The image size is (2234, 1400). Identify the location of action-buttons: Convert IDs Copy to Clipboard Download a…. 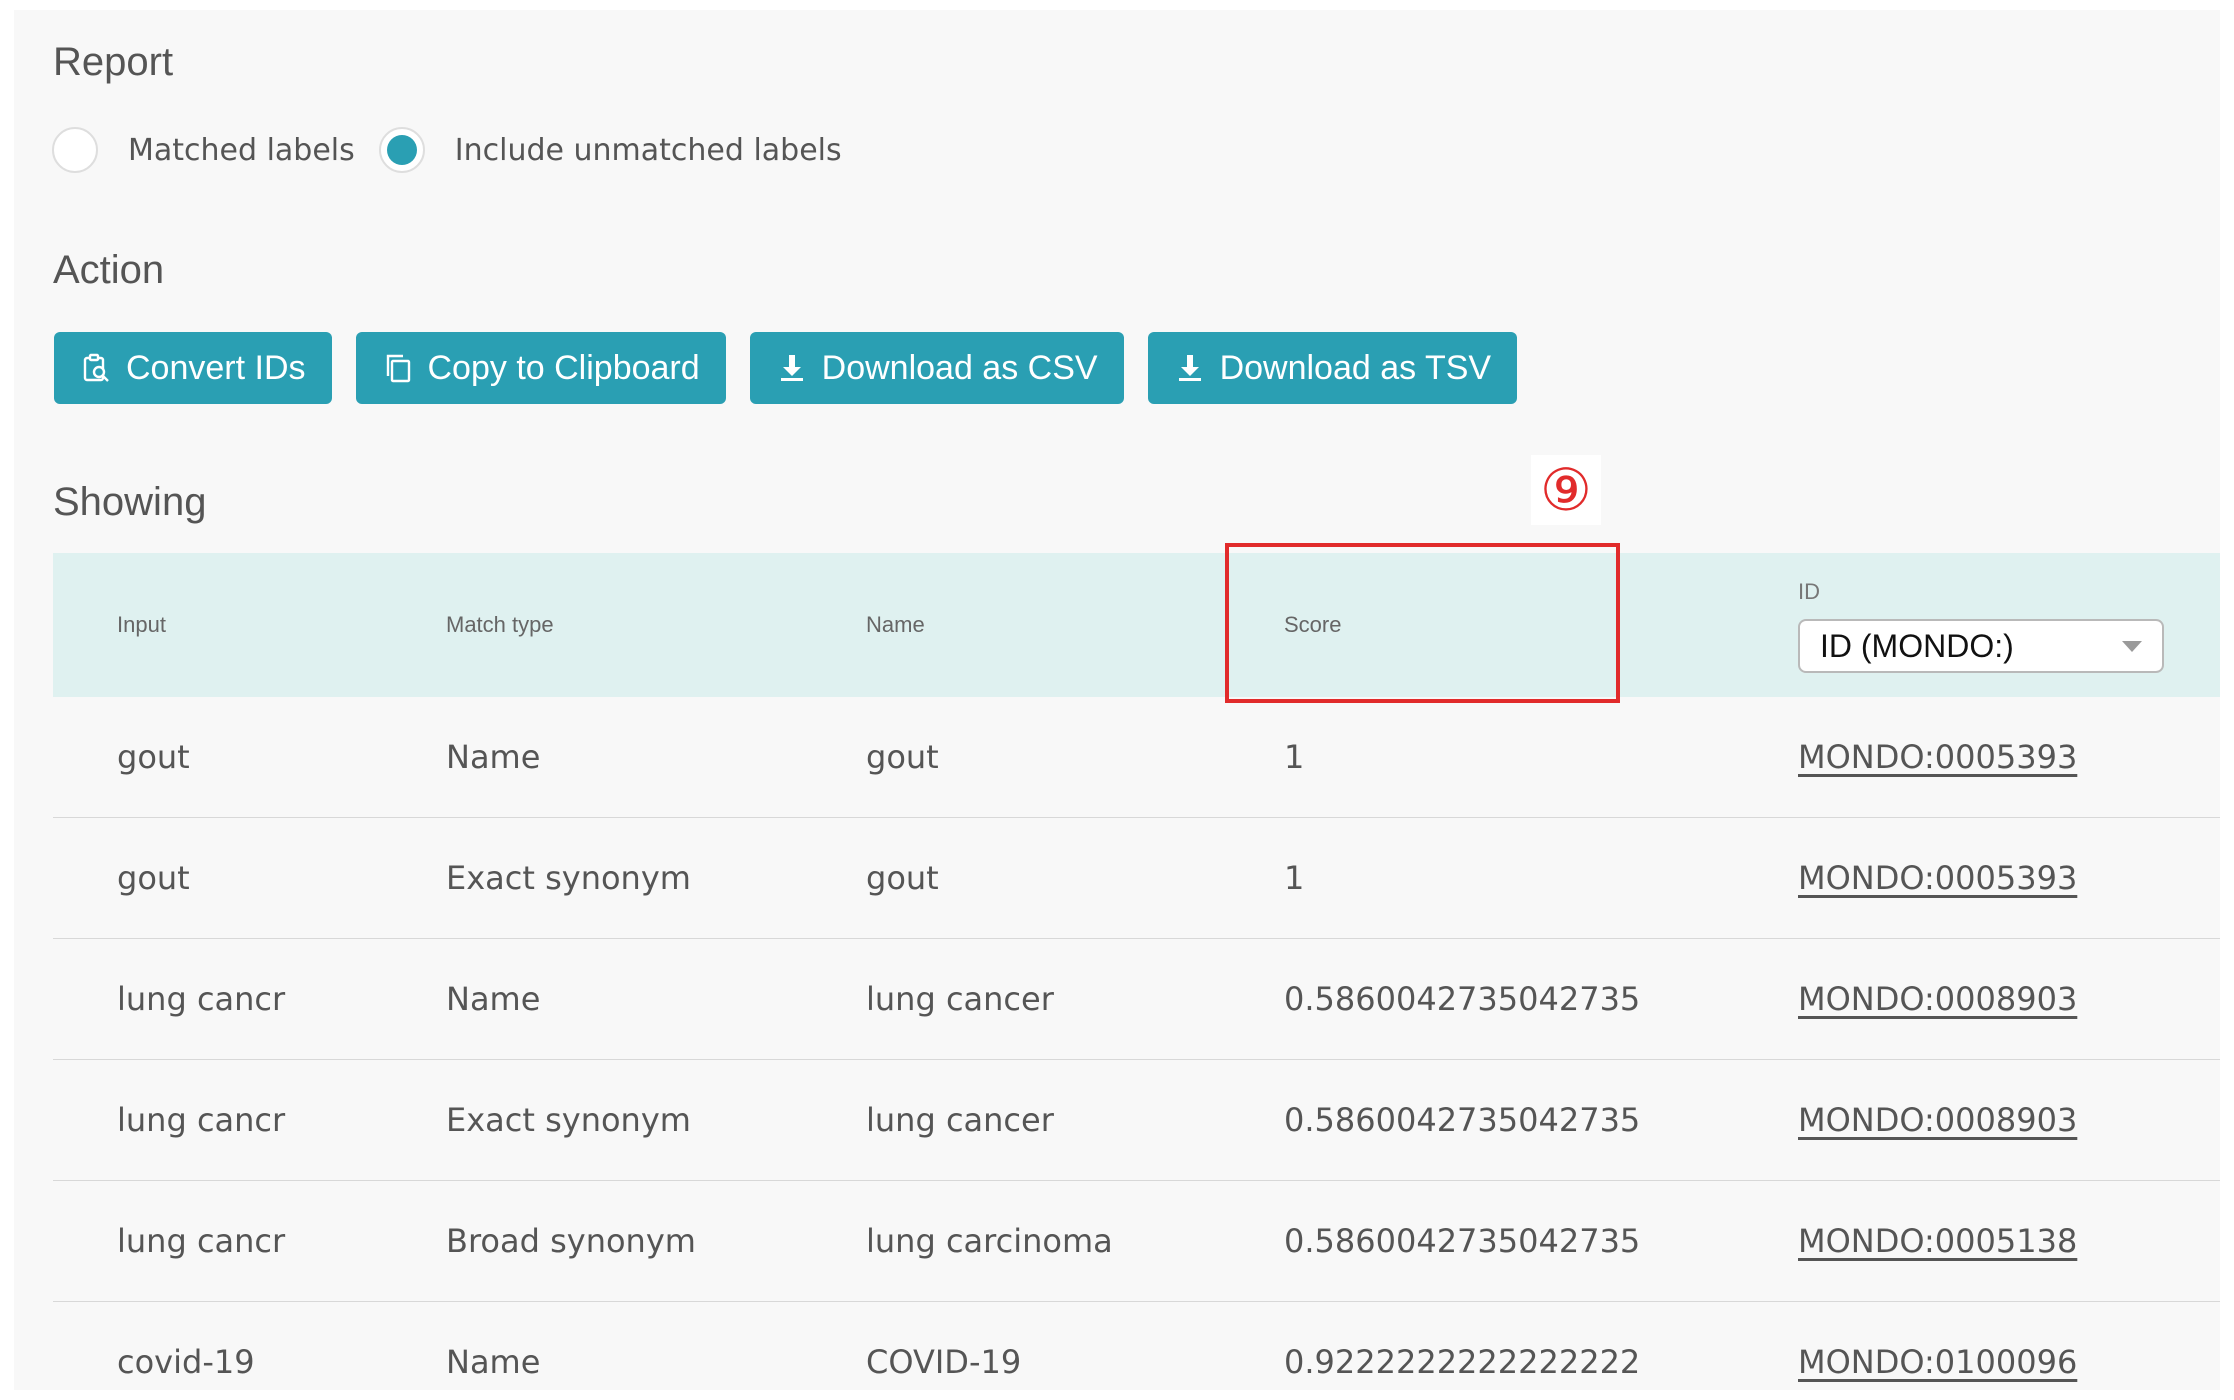
(786, 368).